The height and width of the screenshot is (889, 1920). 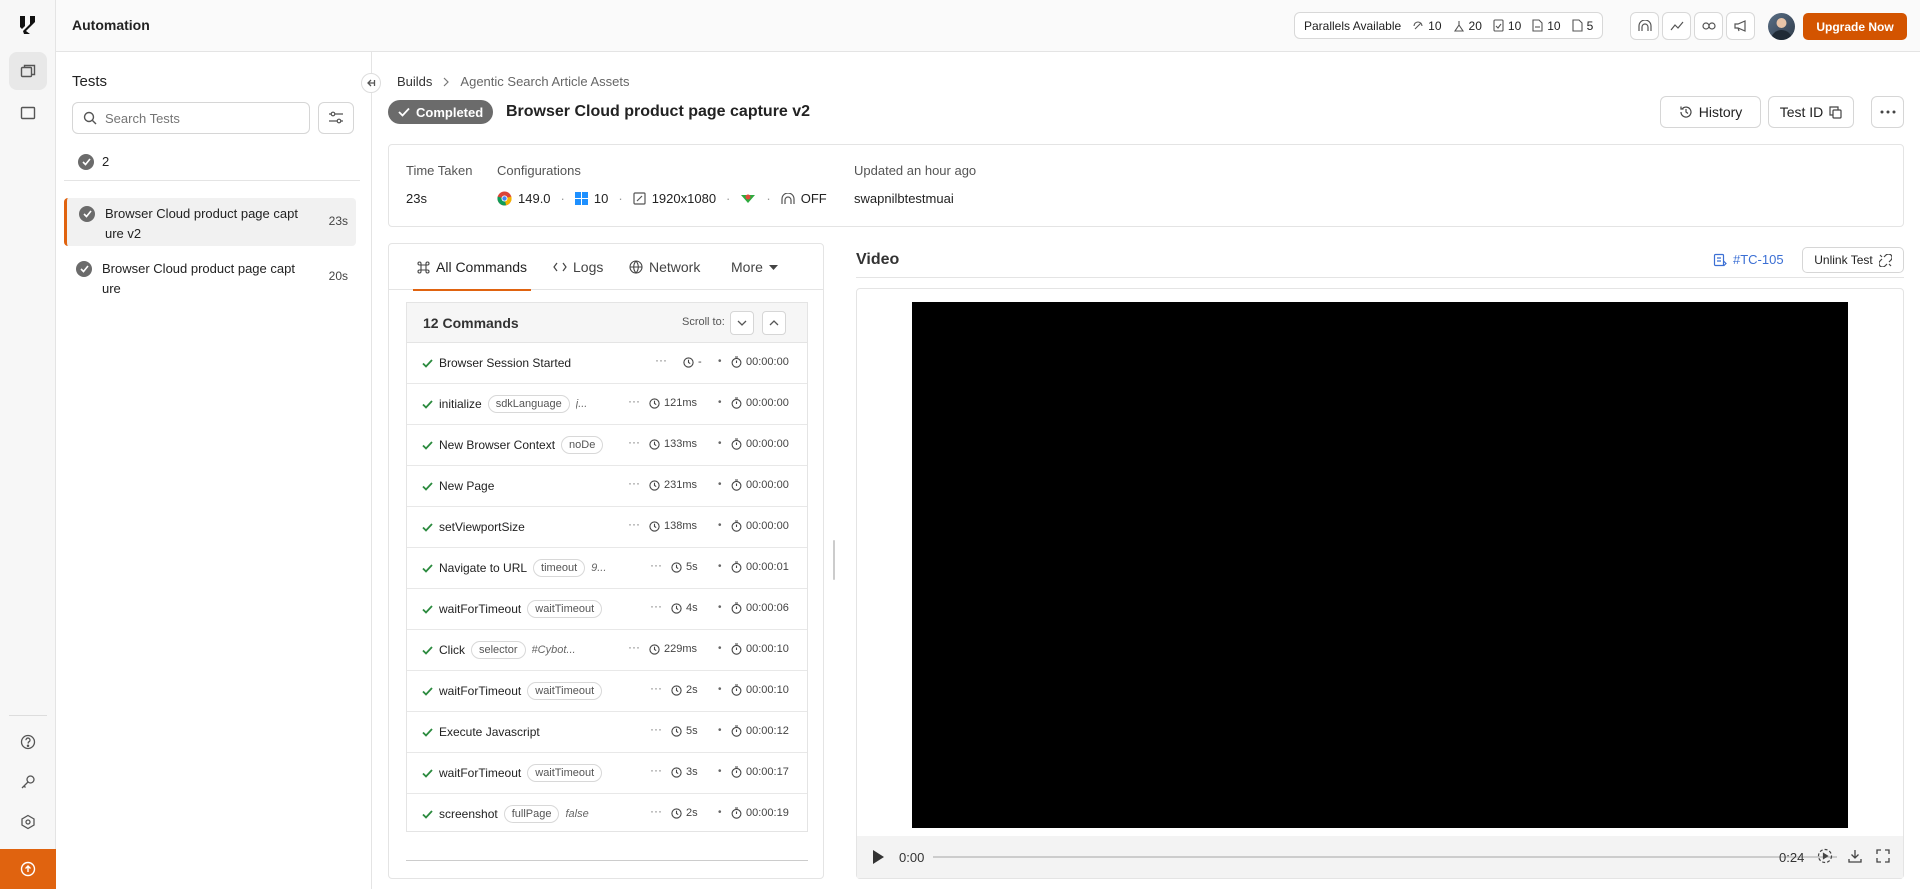 I want to click on timer-icon, so click(x=736, y=485).